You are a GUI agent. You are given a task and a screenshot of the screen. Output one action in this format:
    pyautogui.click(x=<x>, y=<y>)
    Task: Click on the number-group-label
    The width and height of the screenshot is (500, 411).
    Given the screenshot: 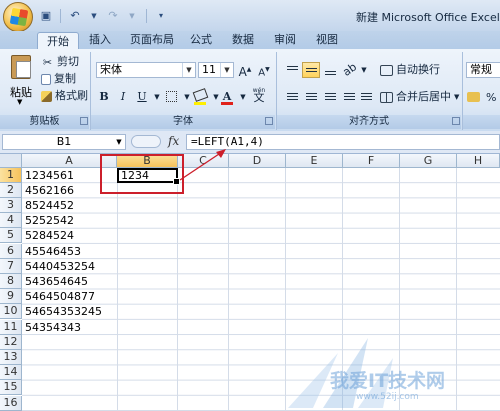 What is the action you would take?
    pyautogui.click(x=481, y=122)
    